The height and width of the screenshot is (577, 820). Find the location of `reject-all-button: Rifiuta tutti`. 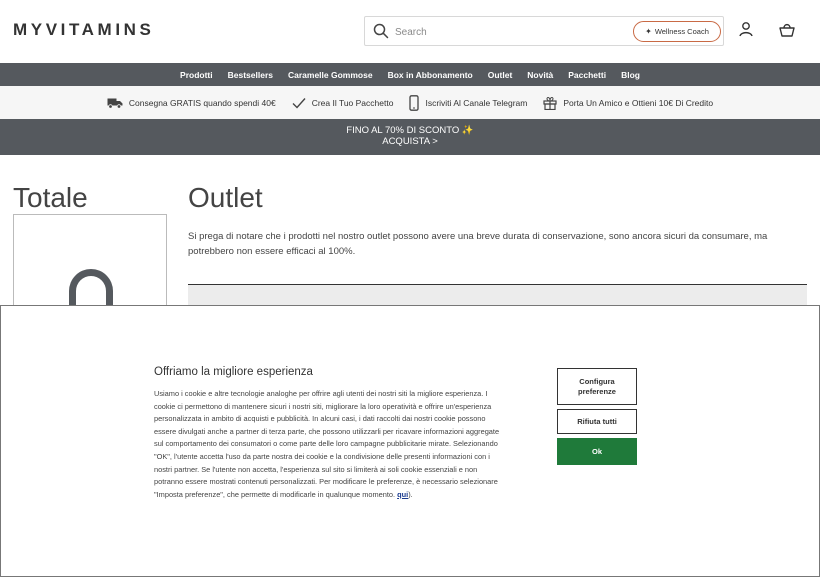

reject-all-button: Rifiuta tutti is located at coordinates (597, 421).